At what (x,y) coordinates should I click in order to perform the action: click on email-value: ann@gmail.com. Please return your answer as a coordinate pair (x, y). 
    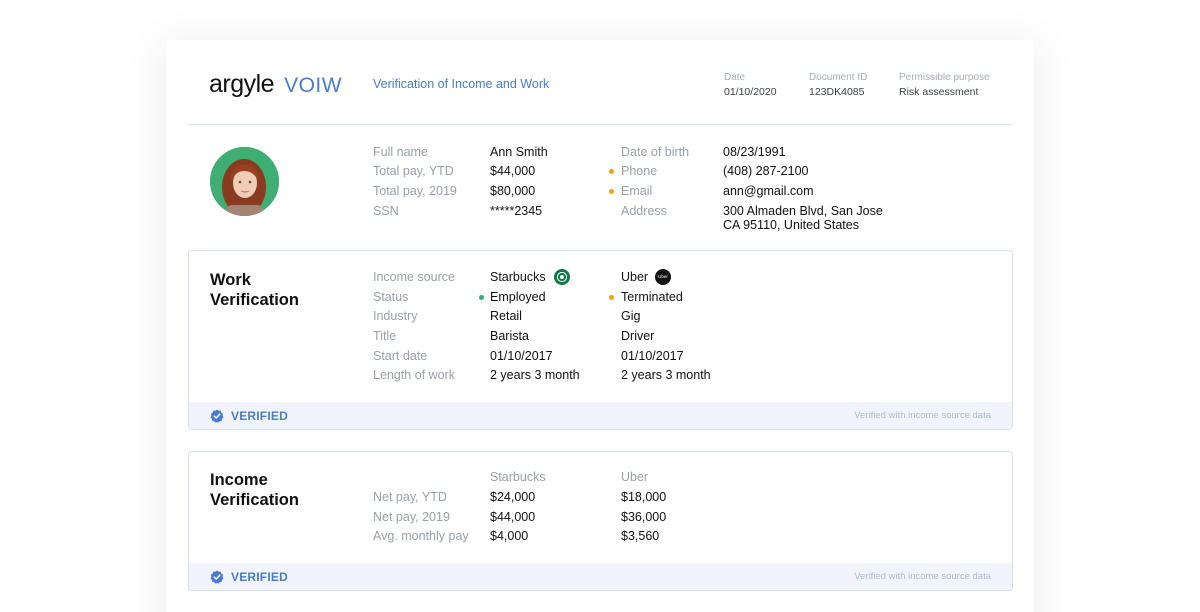
    Looking at the image, I should click on (768, 191).